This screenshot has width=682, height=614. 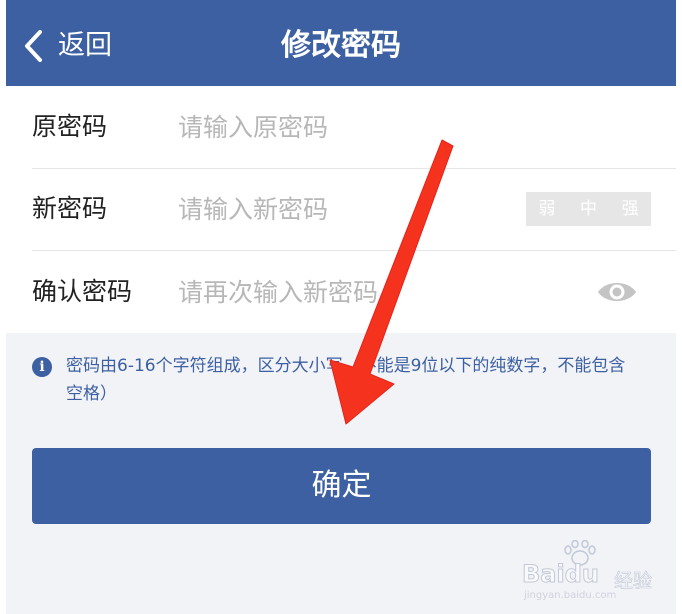 What do you see at coordinates (328, 292) in the screenshot?
I see `confirm-password-input` at bounding box center [328, 292].